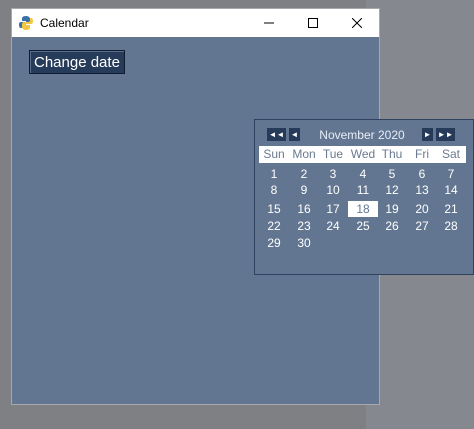  What do you see at coordinates (427, 134) in the screenshot?
I see `next-month-button: ►` at bounding box center [427, 134].